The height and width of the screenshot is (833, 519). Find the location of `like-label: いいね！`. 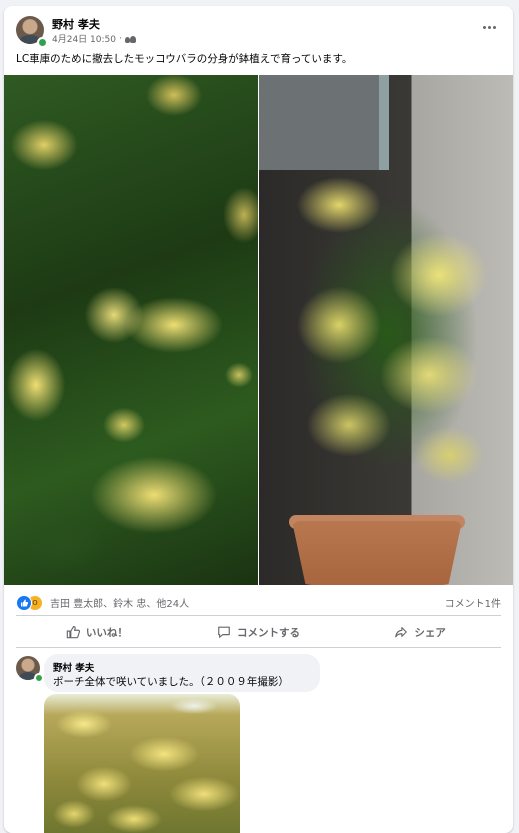

like-label: いいね！ is located at coordinates (106, 632).